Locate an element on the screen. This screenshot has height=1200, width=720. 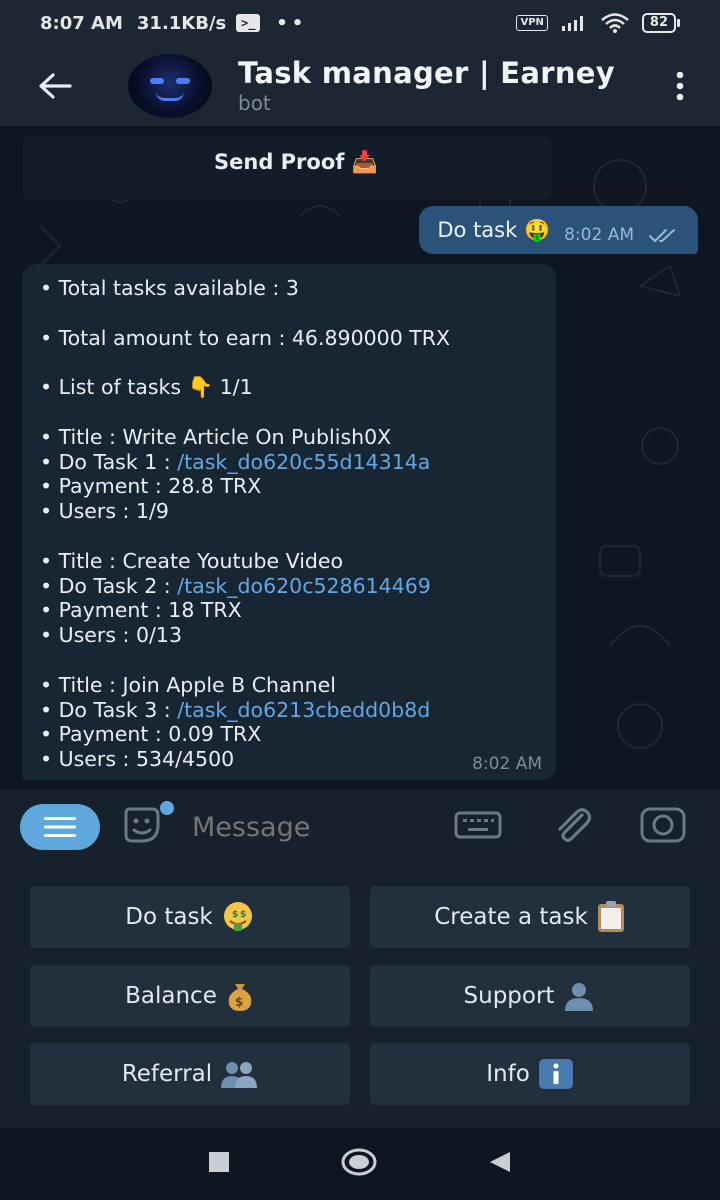
money-bag-icon: $ is located at coordinates (240, 996).